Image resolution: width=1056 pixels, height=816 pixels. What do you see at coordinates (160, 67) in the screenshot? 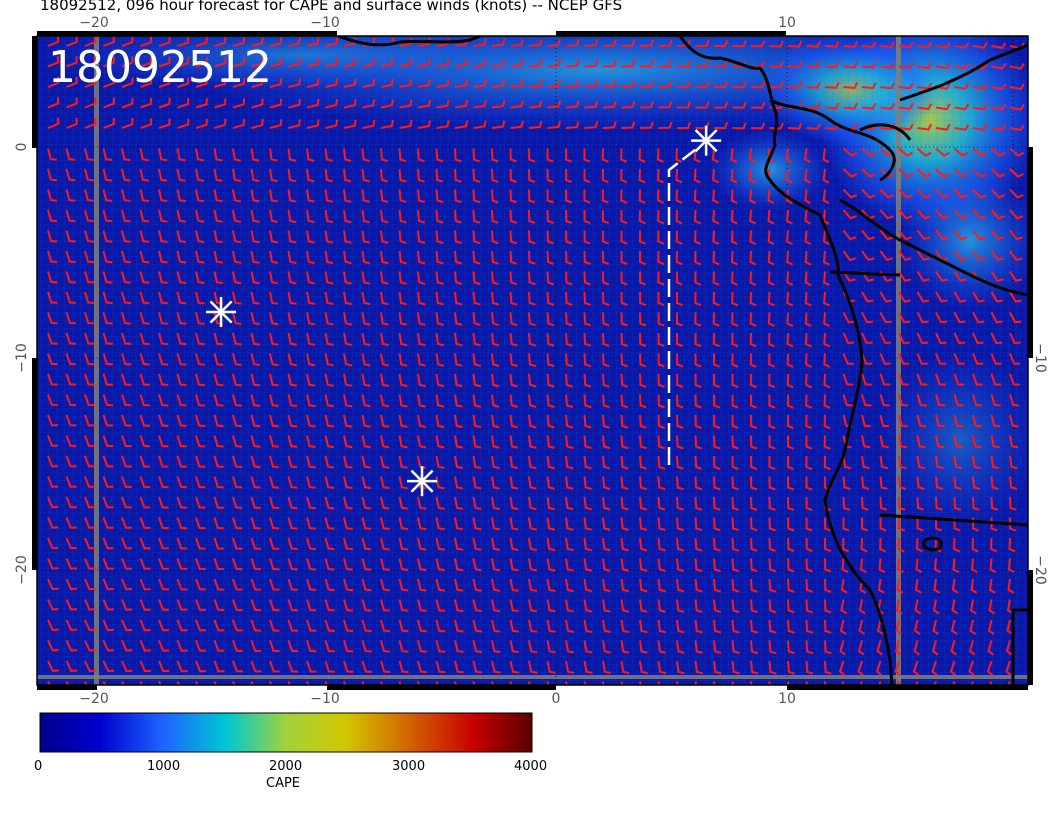
I see `date-stamp: 18092512` at bounding box center [160, 67].